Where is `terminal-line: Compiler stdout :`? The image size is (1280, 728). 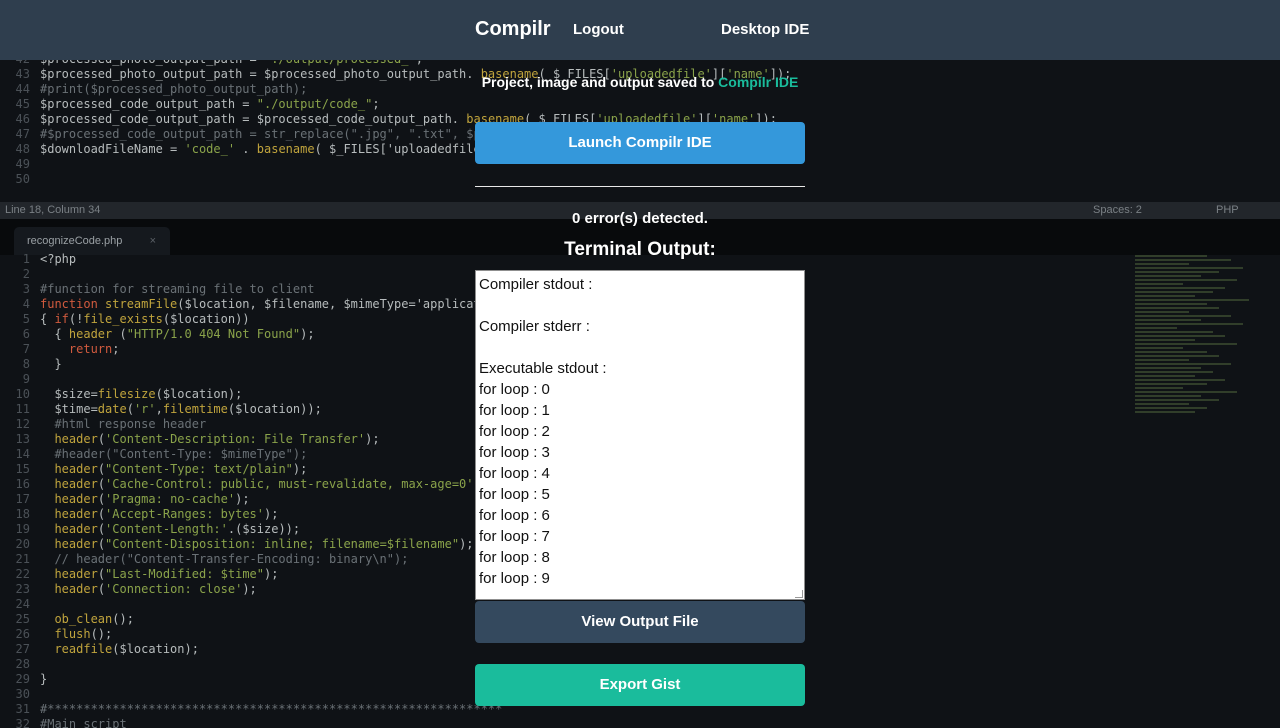 terminal-line: Compiler stdout : is located at coordinates (536, 284).